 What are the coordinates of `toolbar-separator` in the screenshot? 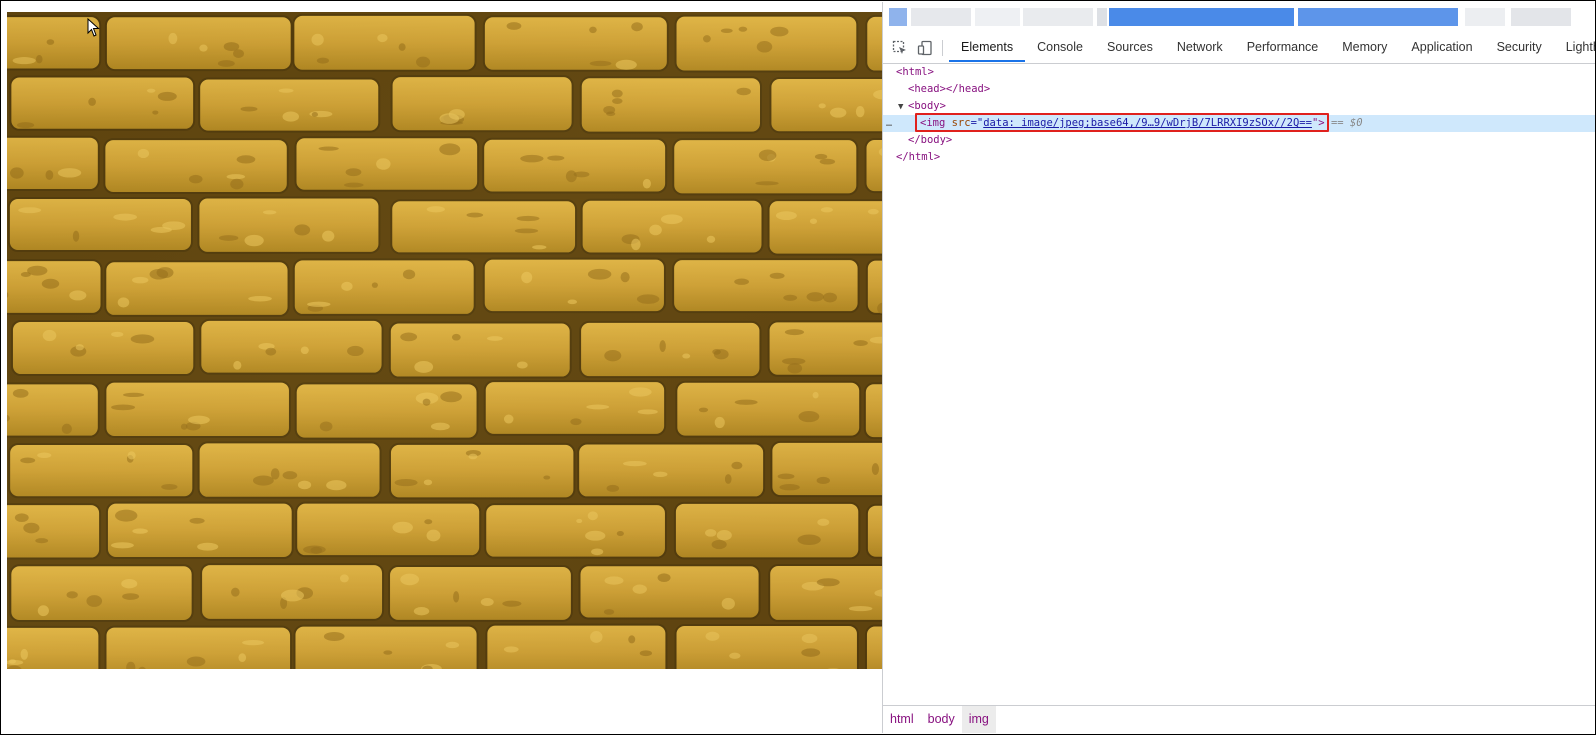 It's located at (942, 48).